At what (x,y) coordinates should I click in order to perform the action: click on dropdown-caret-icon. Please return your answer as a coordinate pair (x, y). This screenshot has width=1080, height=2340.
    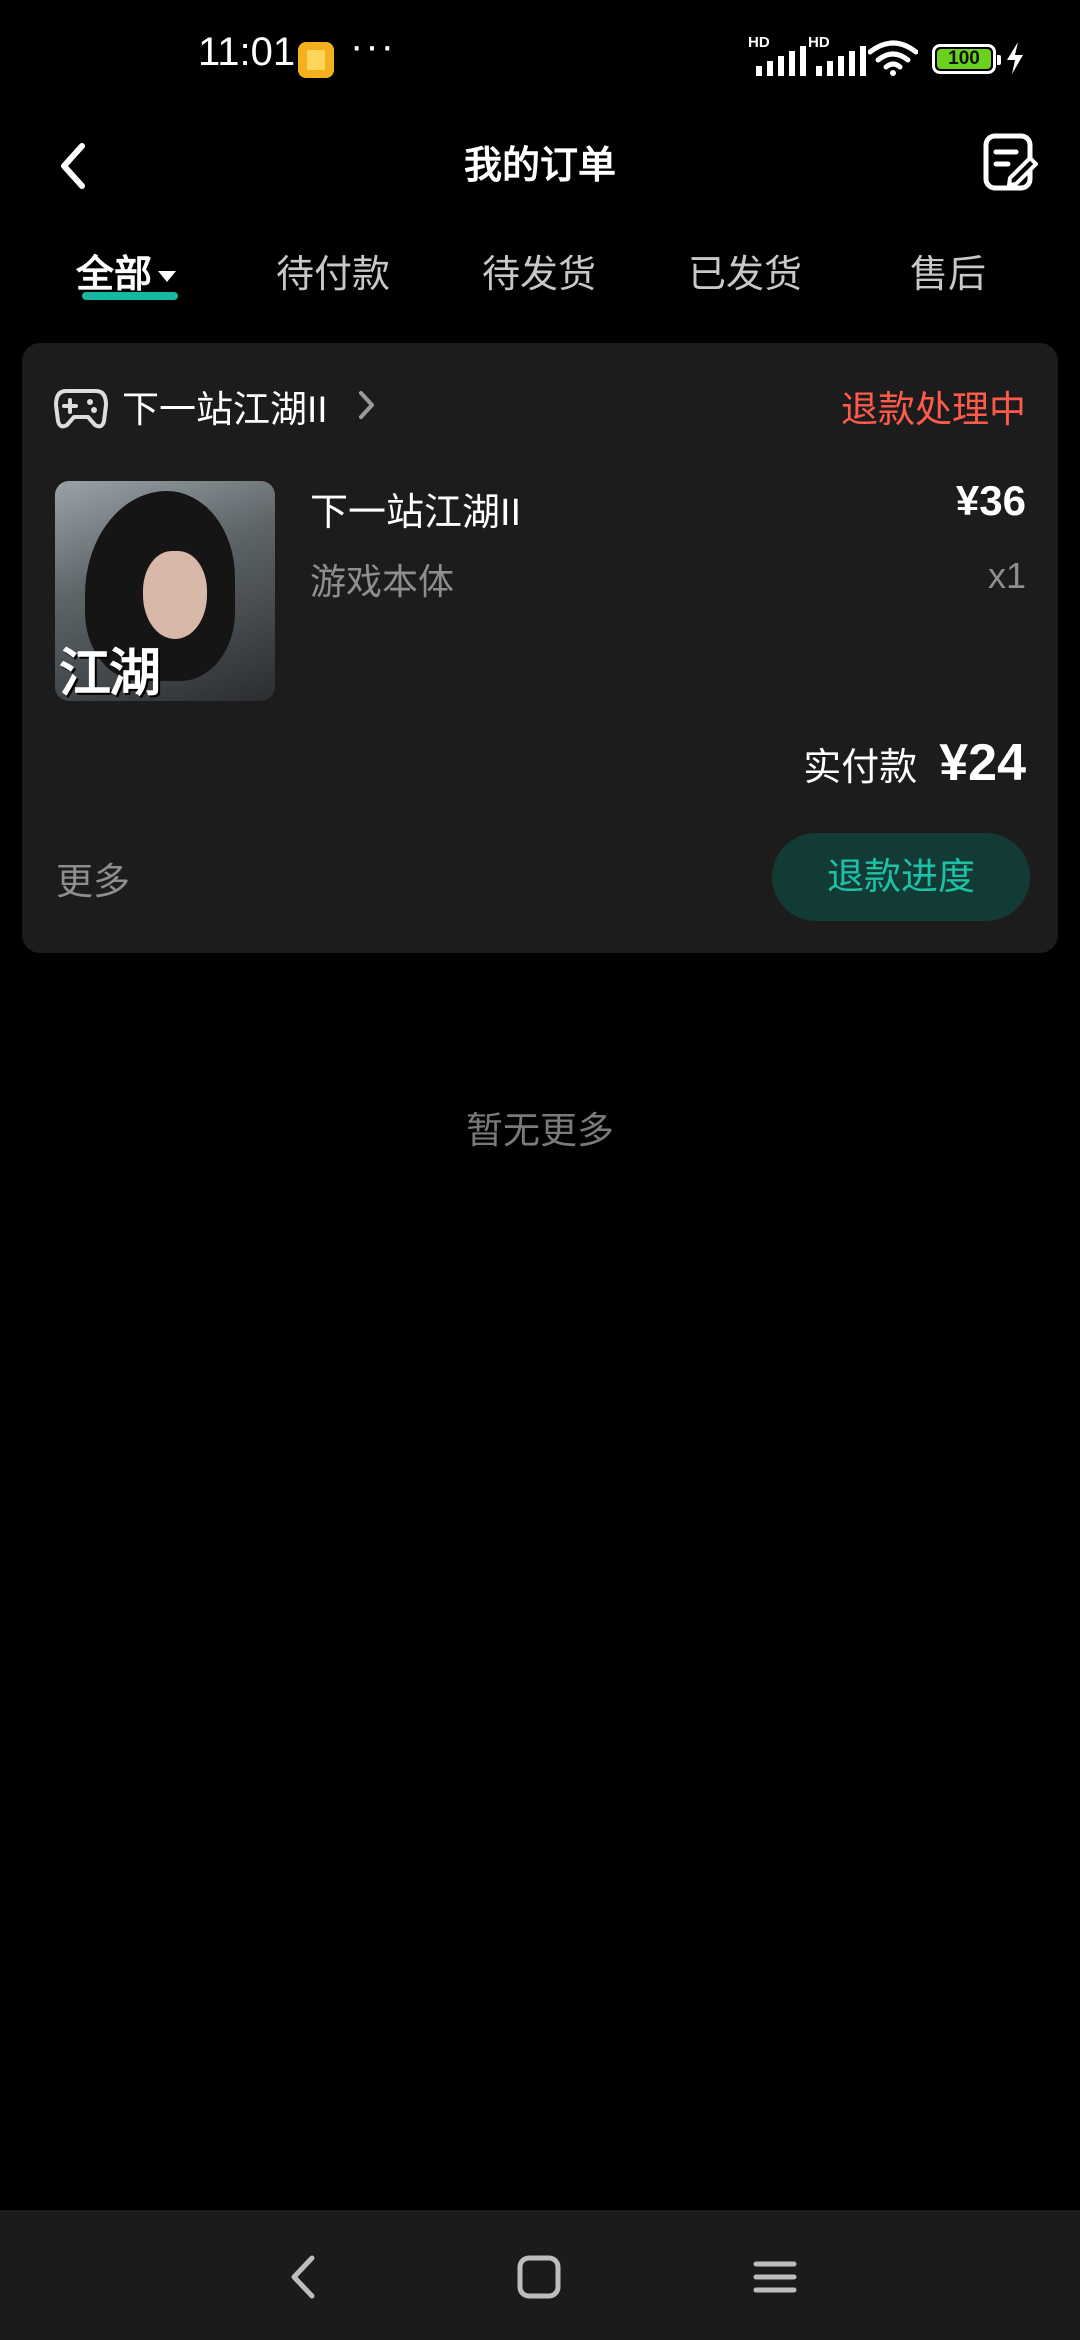
    Looking at the image, I should click on (167, 277).